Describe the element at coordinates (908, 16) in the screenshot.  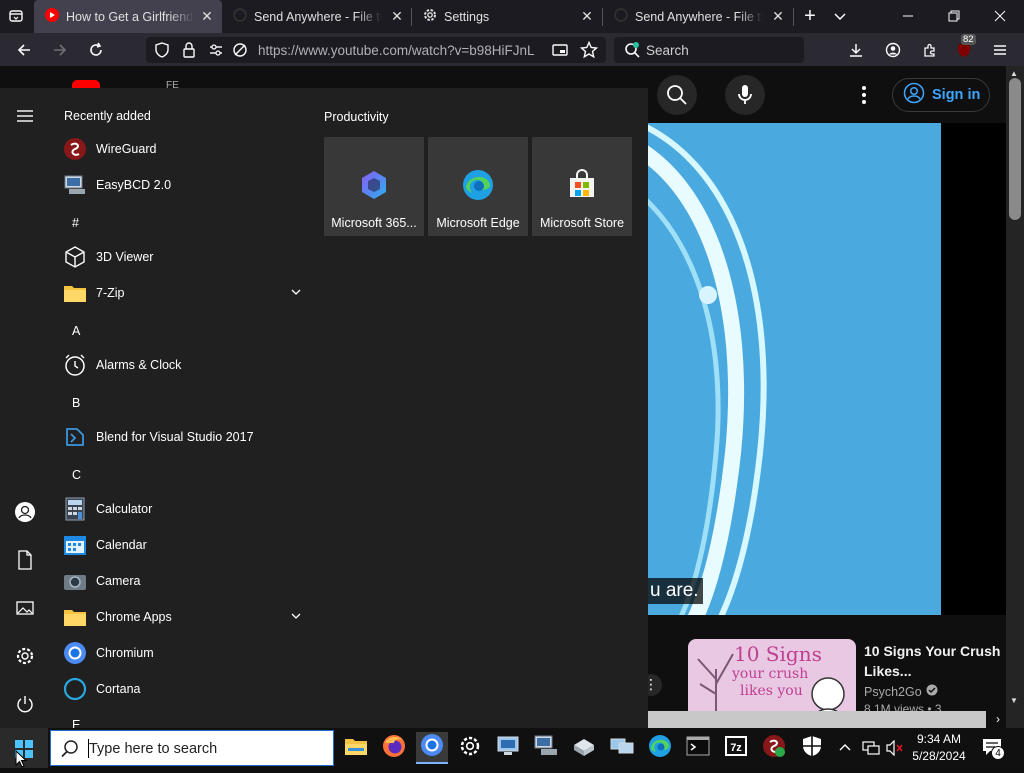
I see `minimize-icon` at that location.